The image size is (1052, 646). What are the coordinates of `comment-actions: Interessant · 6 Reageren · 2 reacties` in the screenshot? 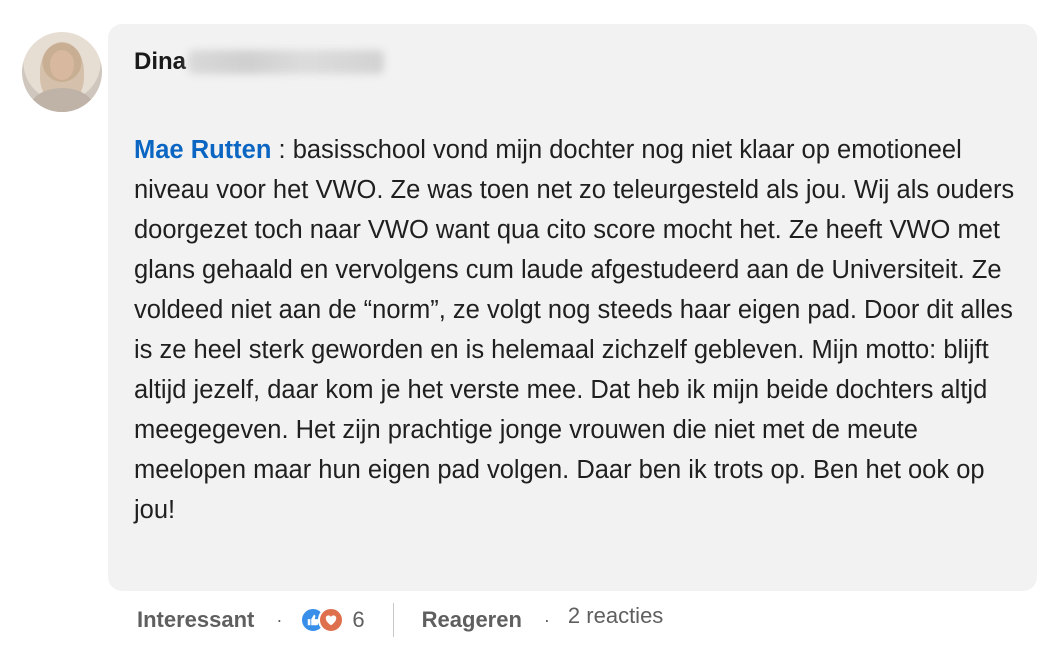 It's located at (400, 620).